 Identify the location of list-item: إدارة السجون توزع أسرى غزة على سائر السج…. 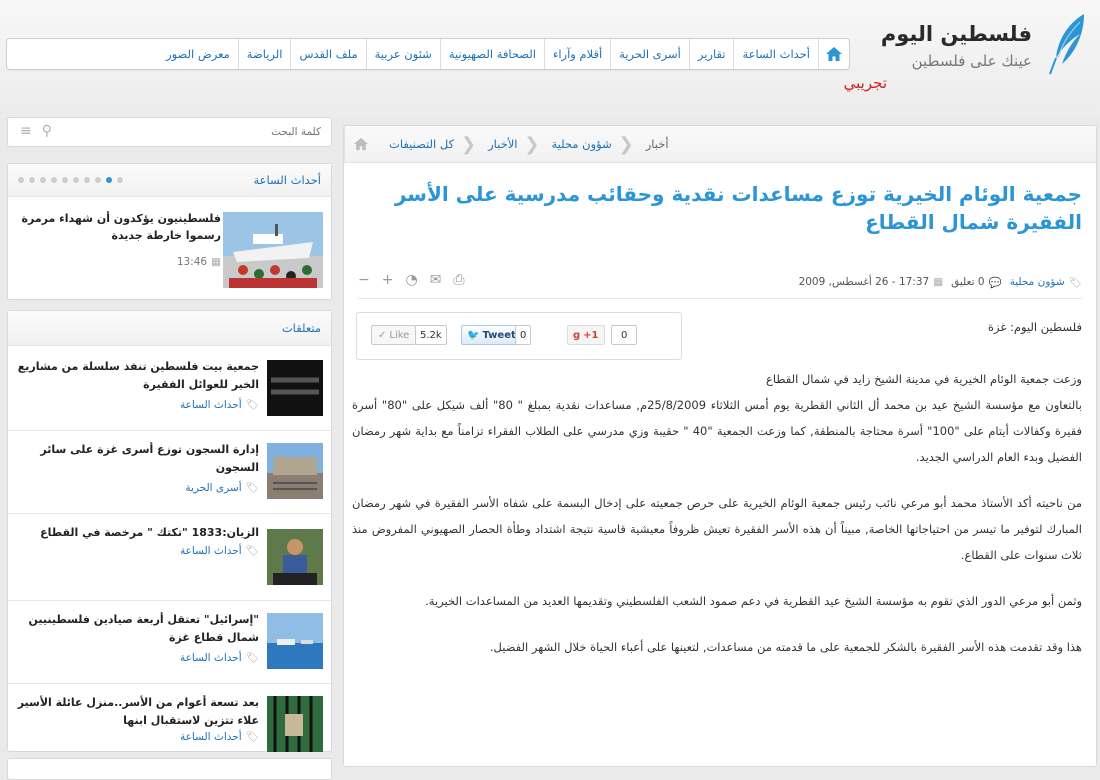
(169, 472).